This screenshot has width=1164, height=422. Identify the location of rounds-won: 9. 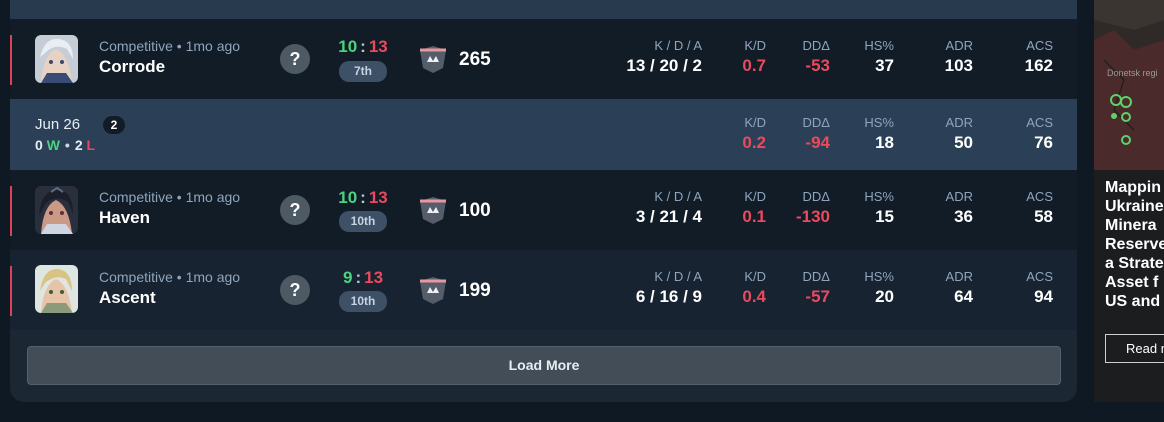
(347, 277).